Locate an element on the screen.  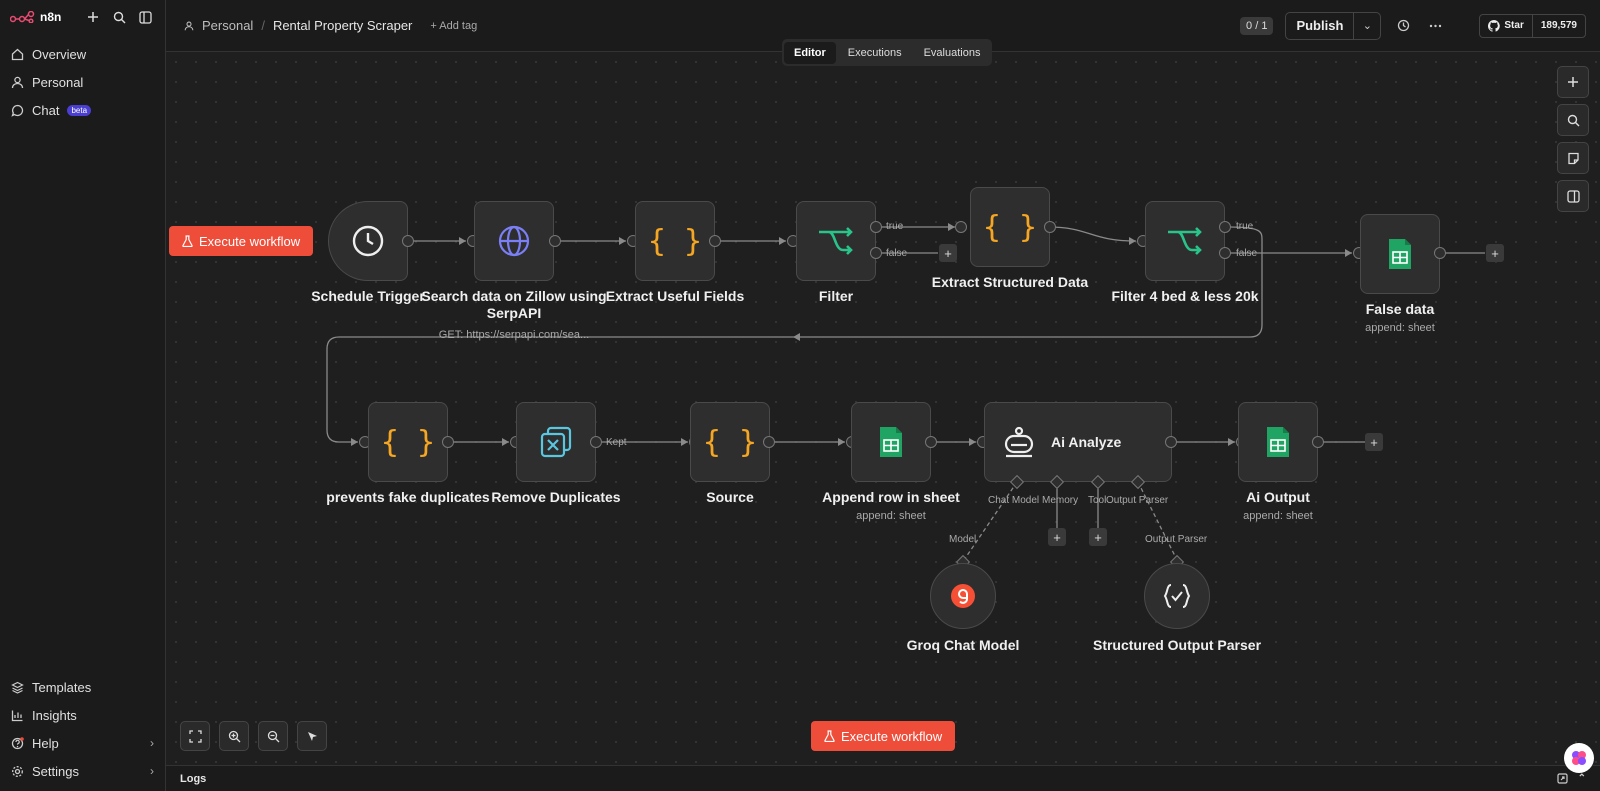
node-label-structured-output-parser: Structured Output Parser is located at coordinates (1177, 645).